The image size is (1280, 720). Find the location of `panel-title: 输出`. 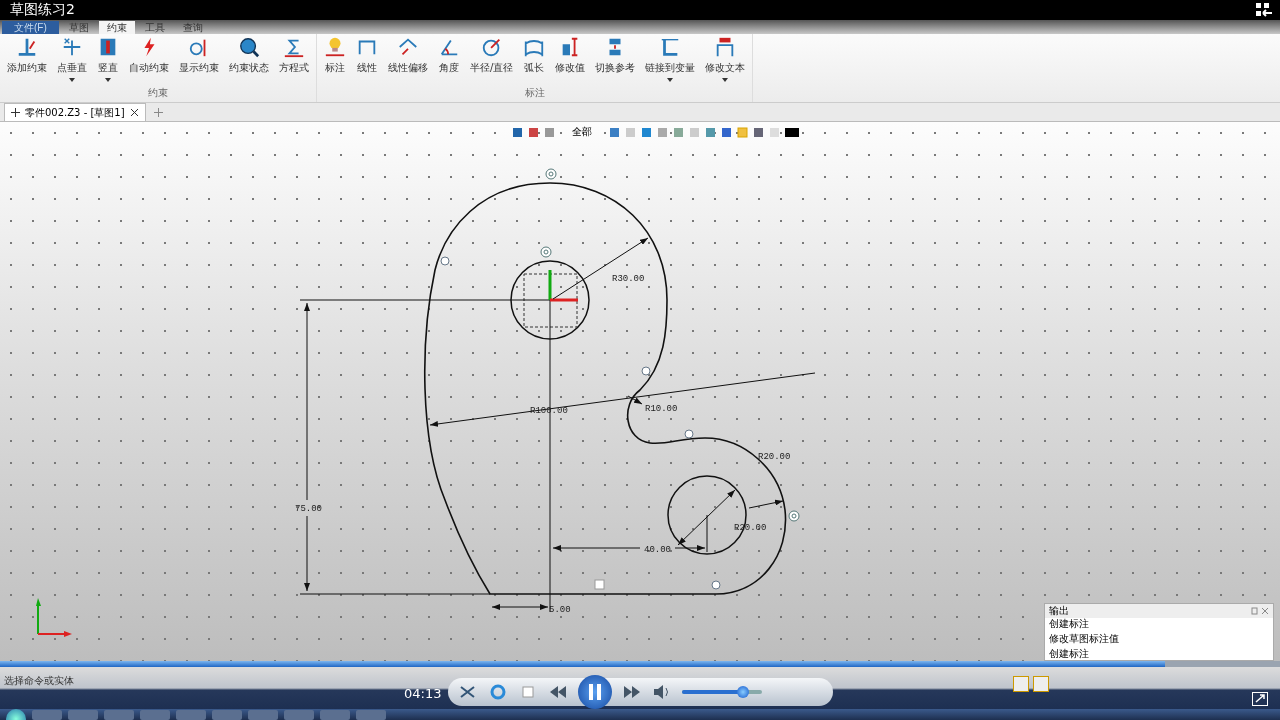

panel-title: 输出 is located at coordinates (1059, 611).